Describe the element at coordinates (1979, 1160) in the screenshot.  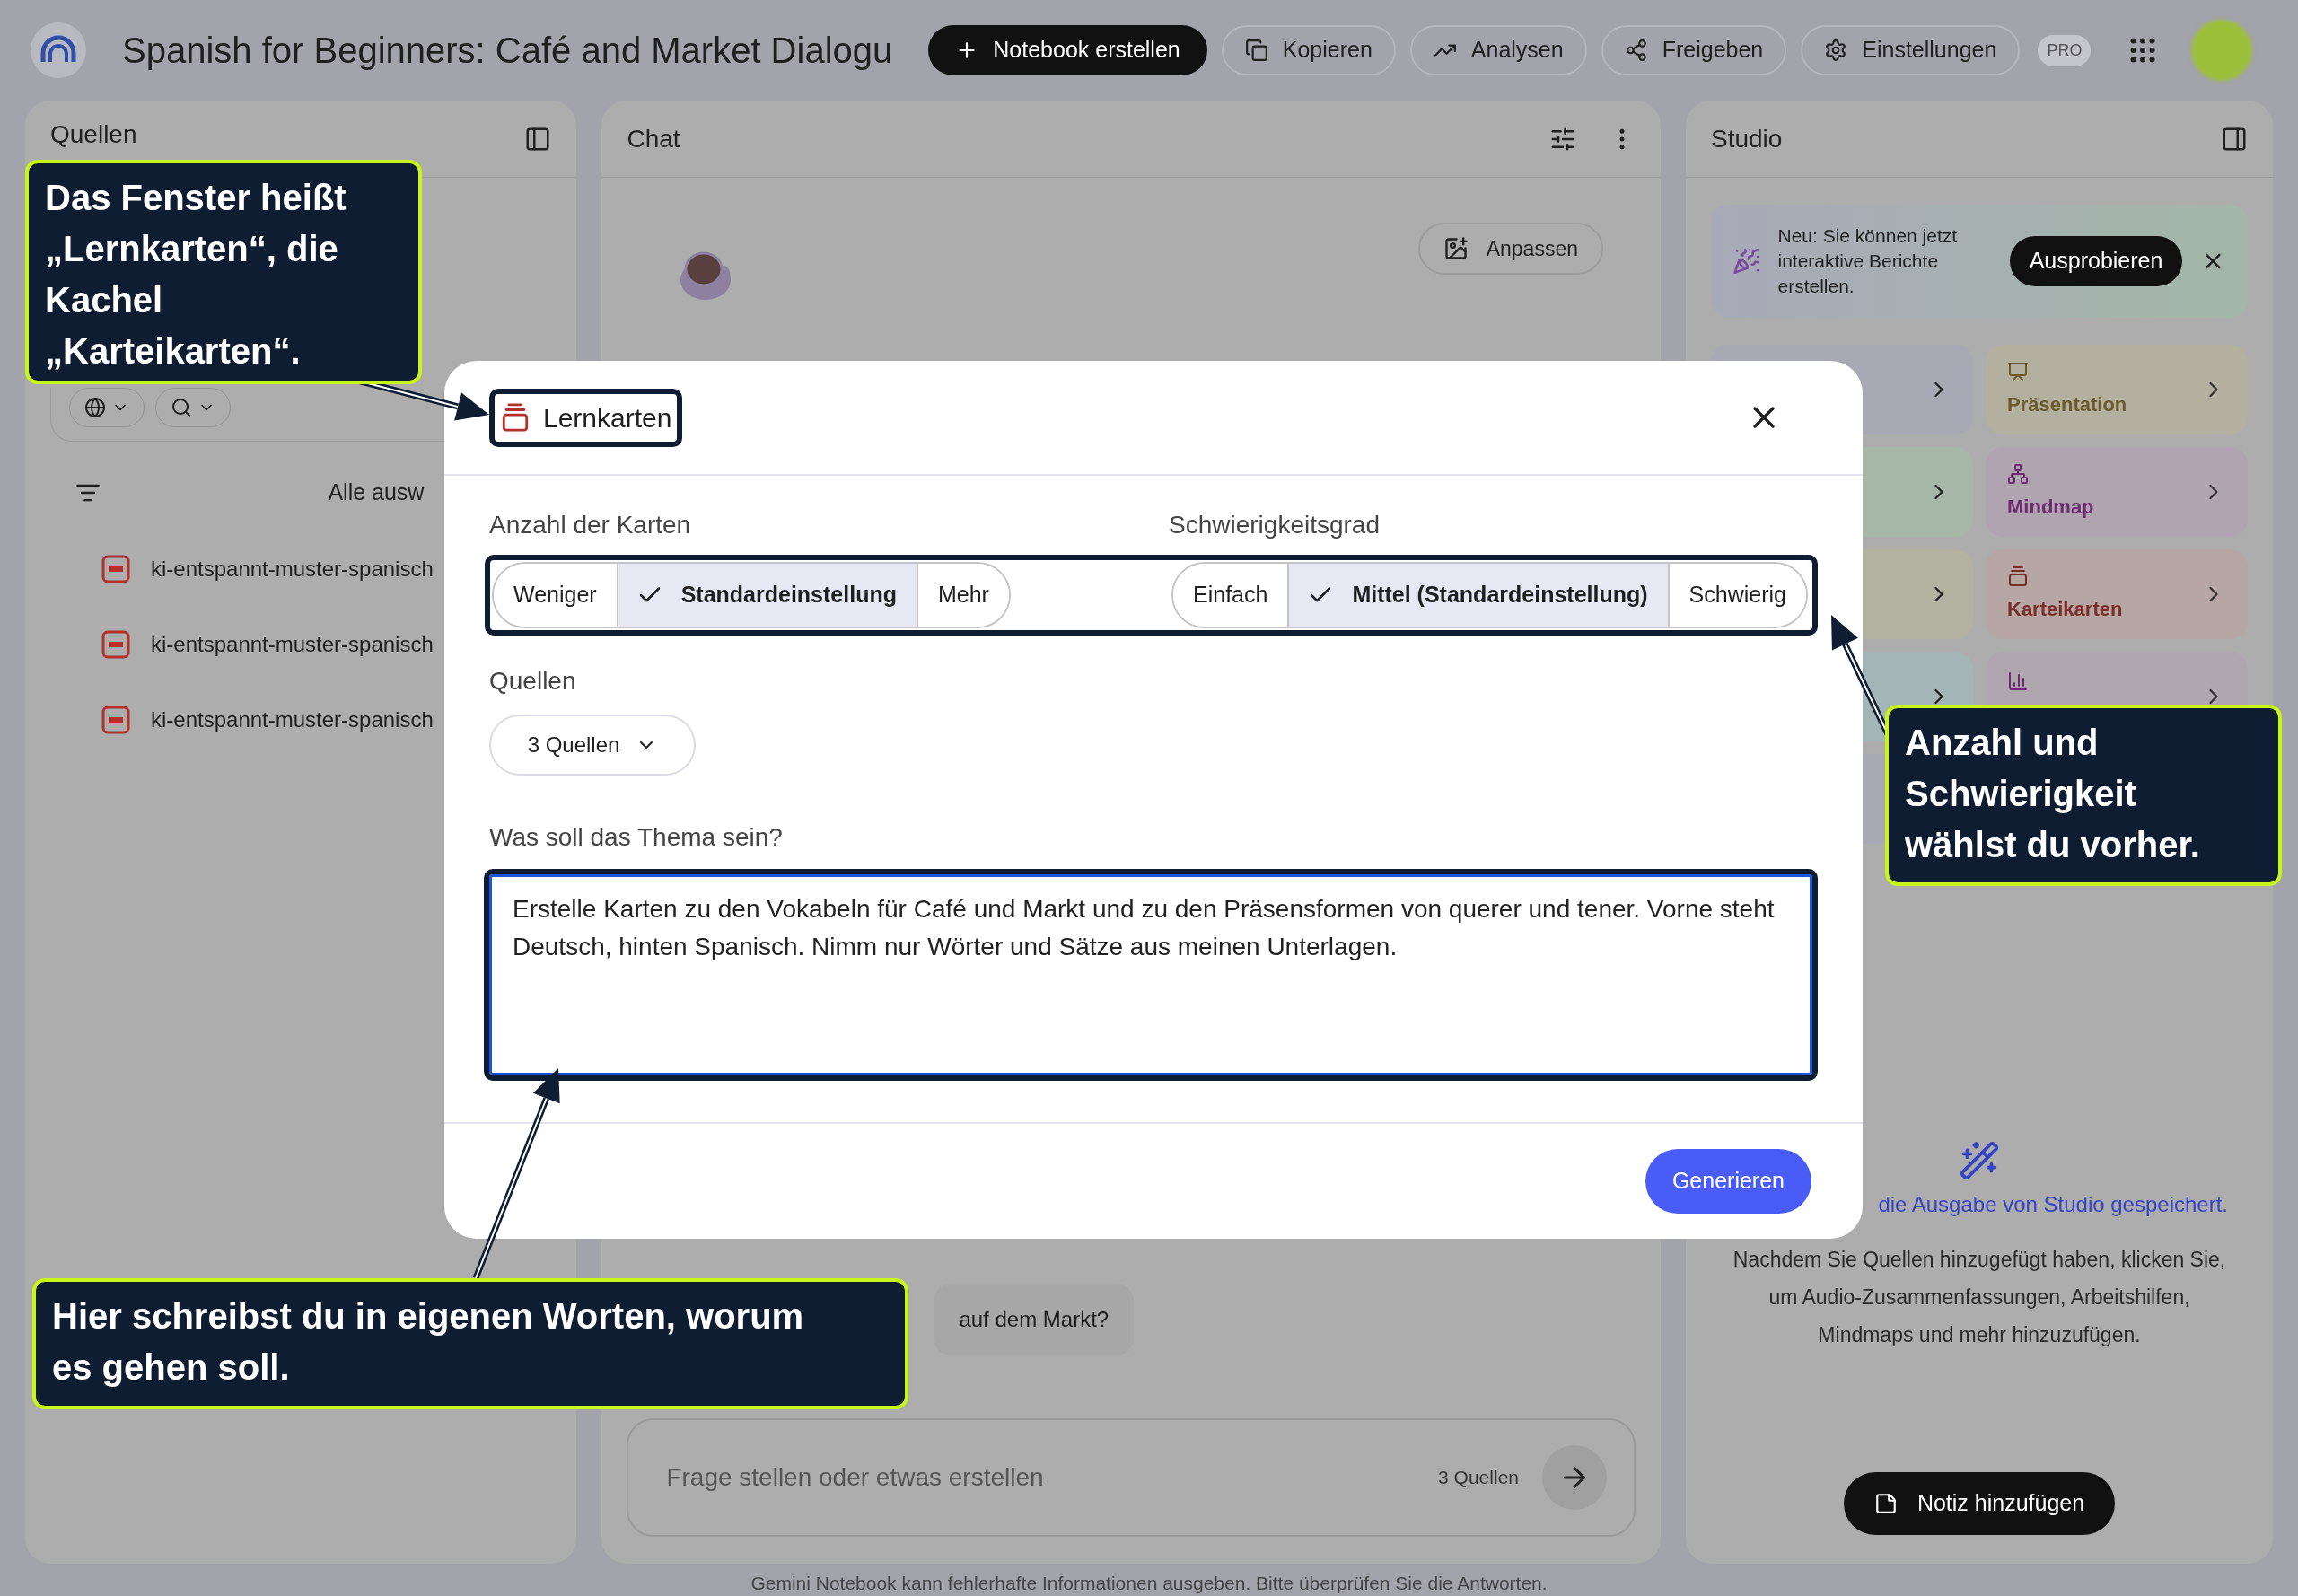
I see `magic-wand-icon` at that location.